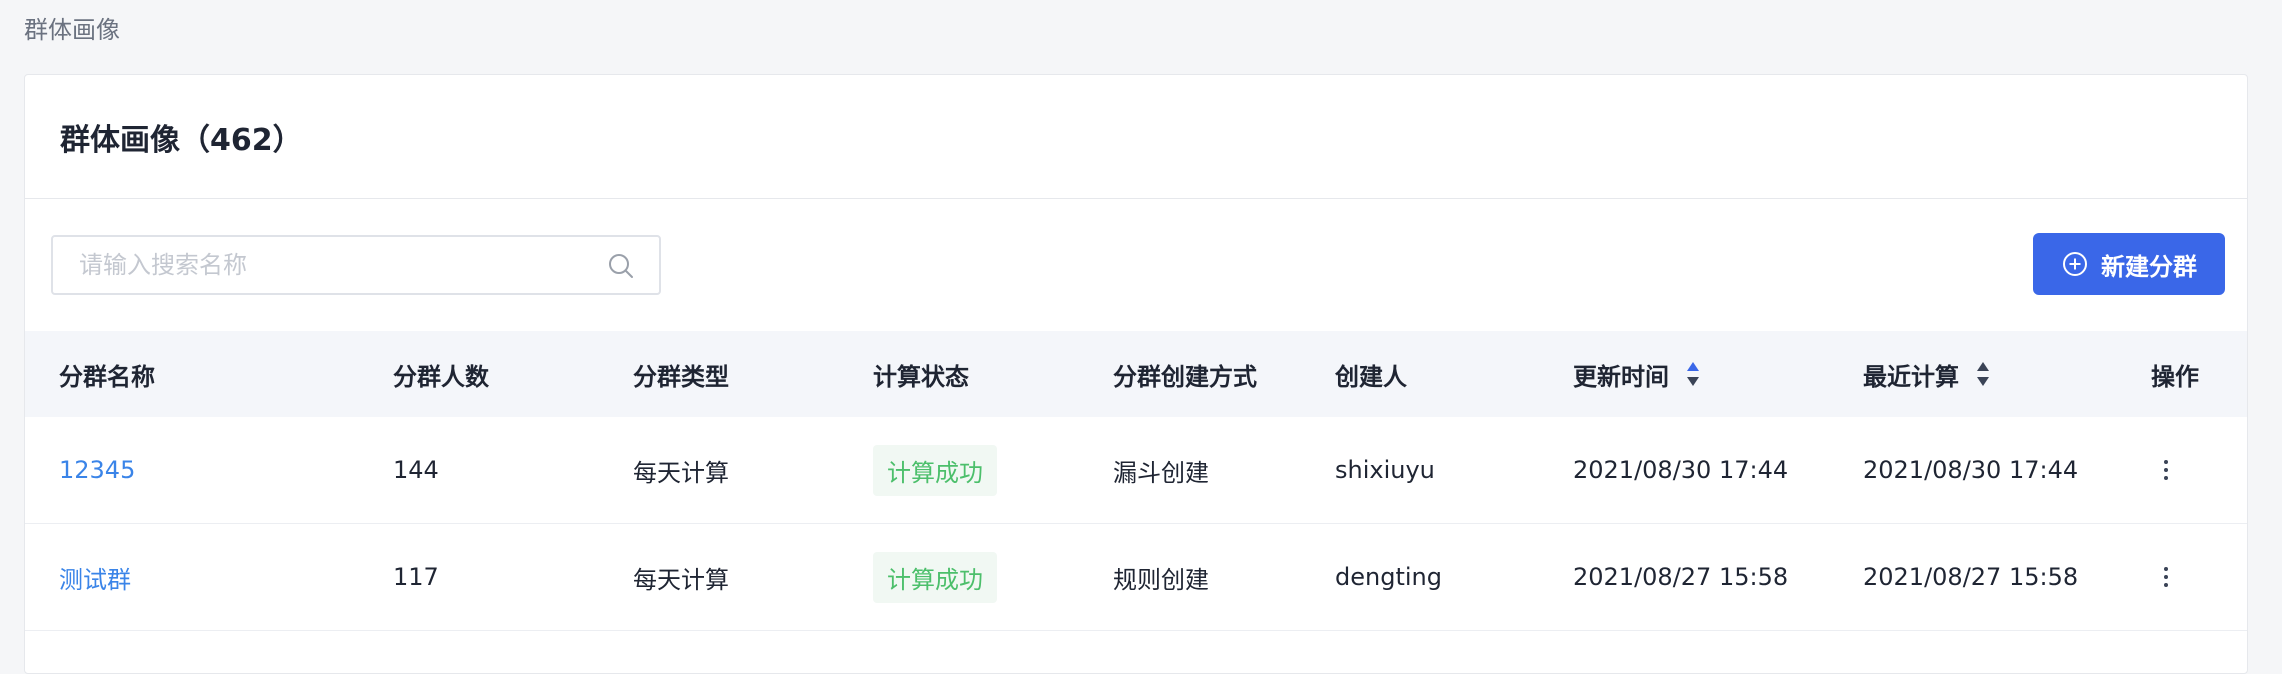  Describe the element at coordinates (416, 470) in the screenshot. I see `segment-count: 144` at that location.